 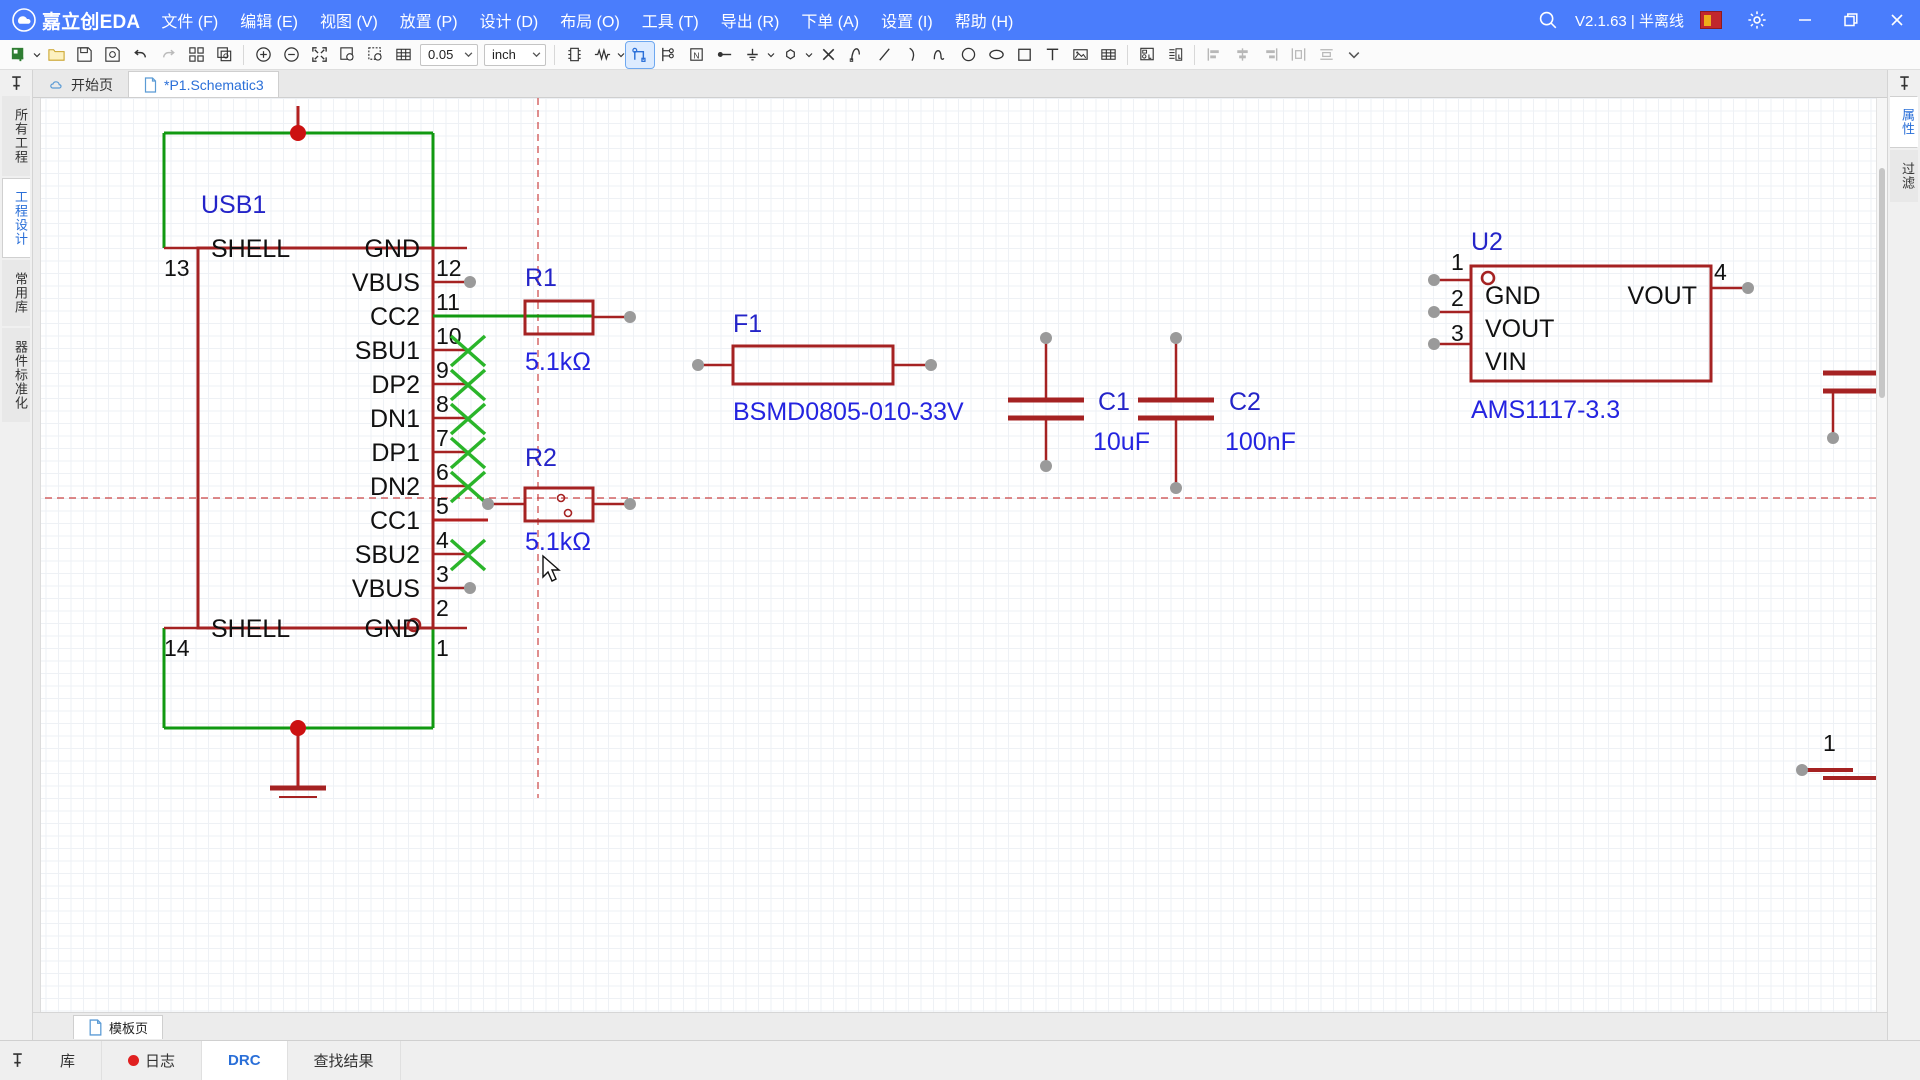 What do you see at coordinates (319, 55) in the screenshot?
I see `fit-screen-button` at bounding box center [319, 55].